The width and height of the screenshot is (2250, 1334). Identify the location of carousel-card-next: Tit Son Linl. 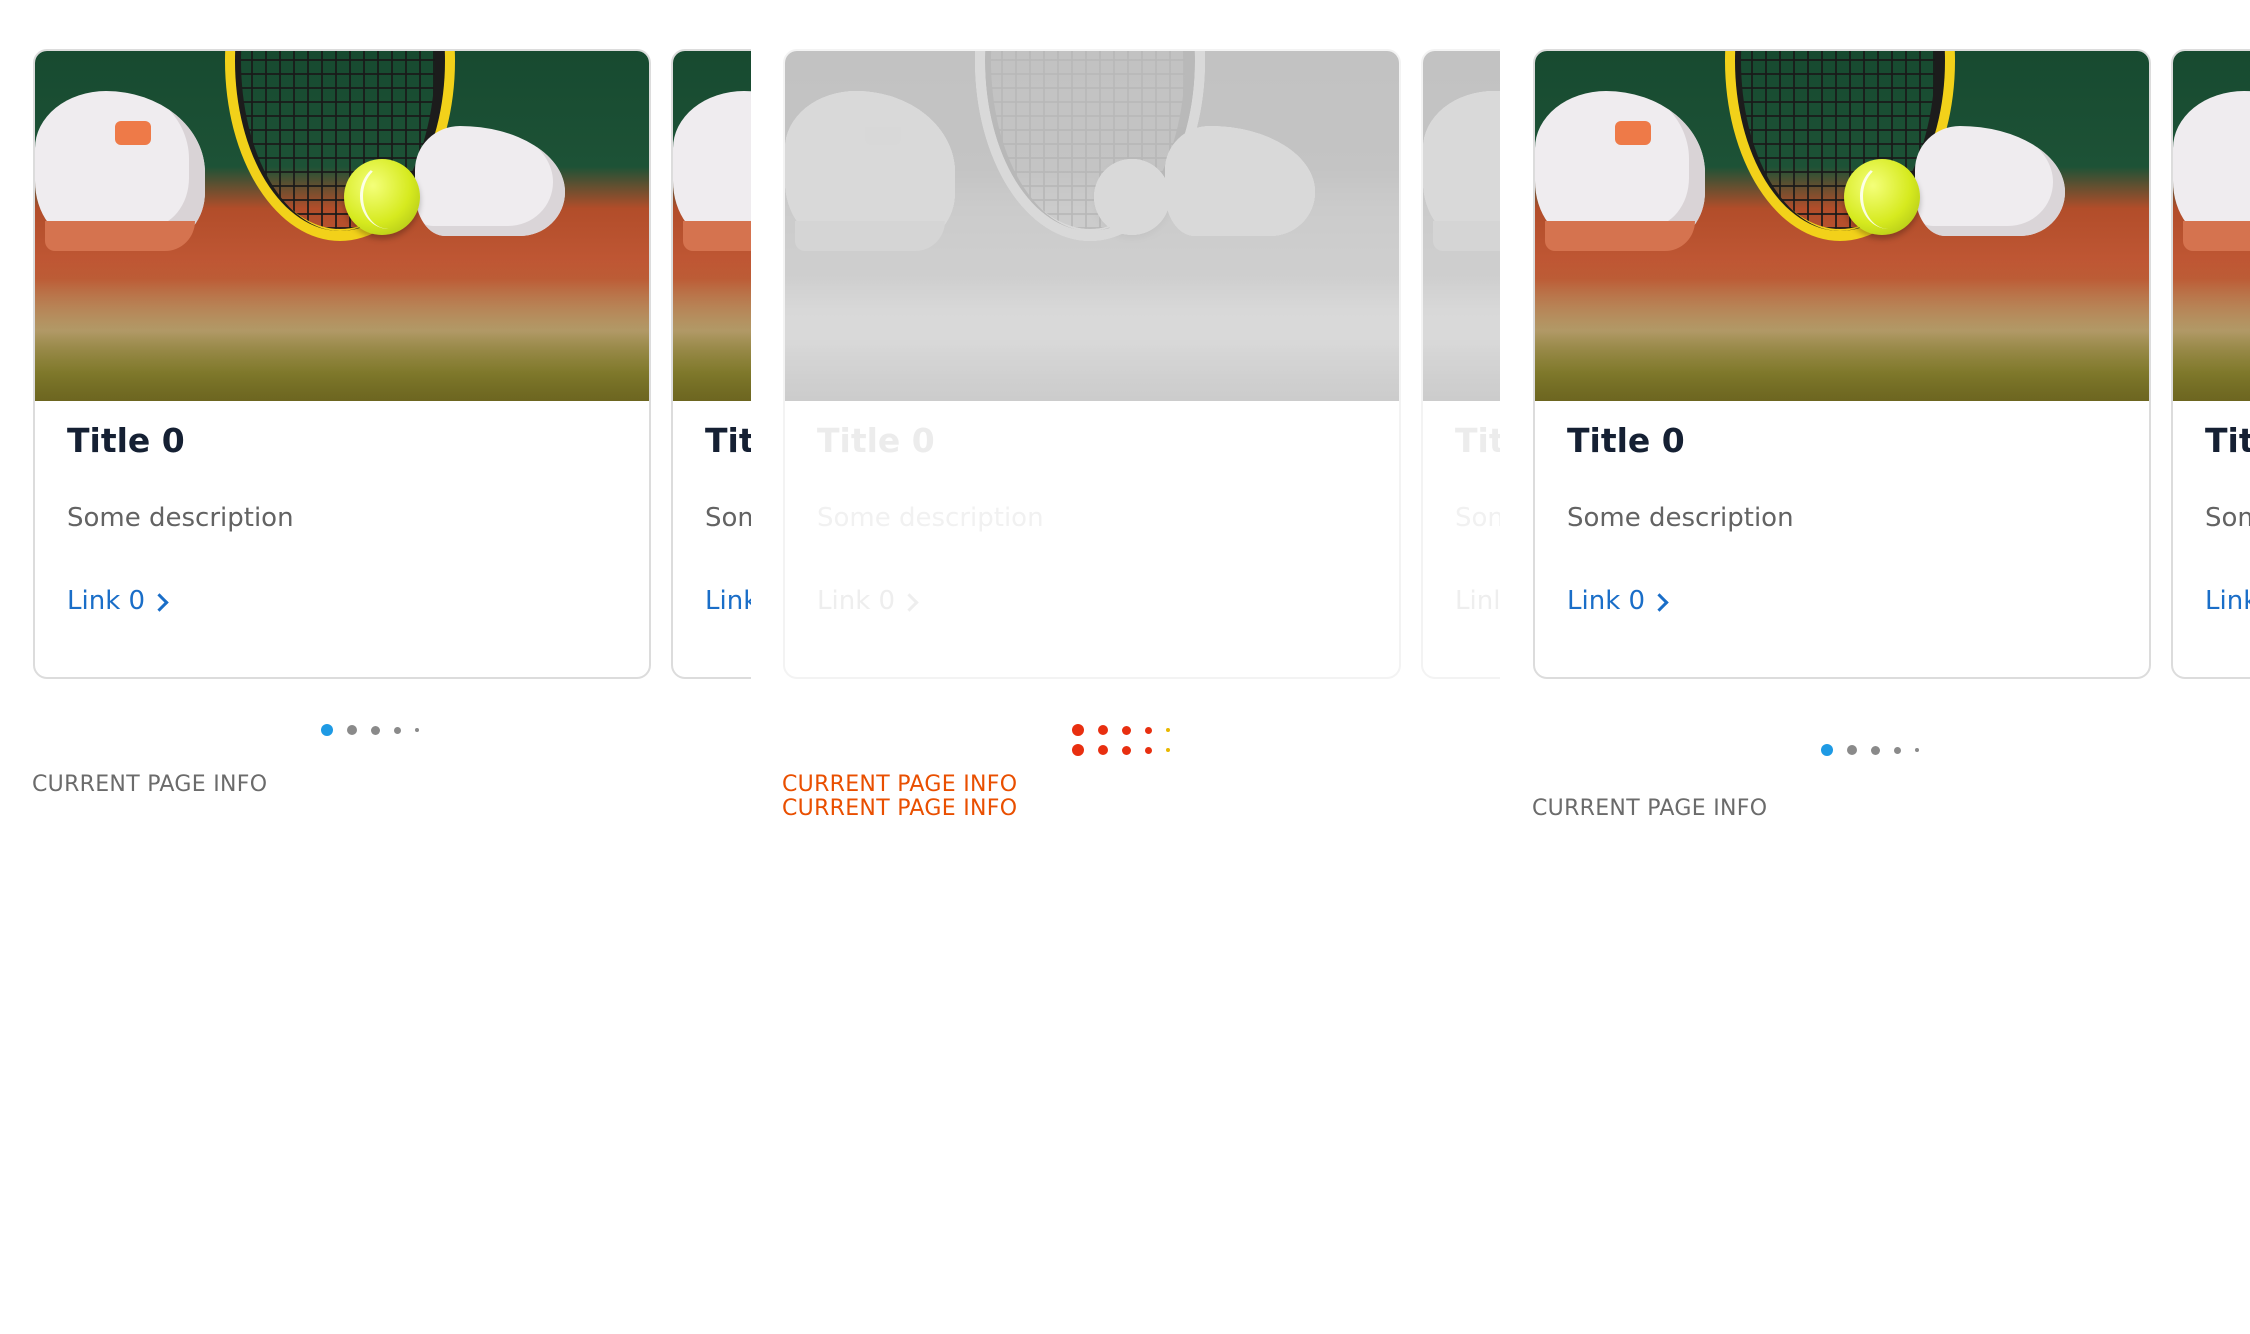
(1460, 364).